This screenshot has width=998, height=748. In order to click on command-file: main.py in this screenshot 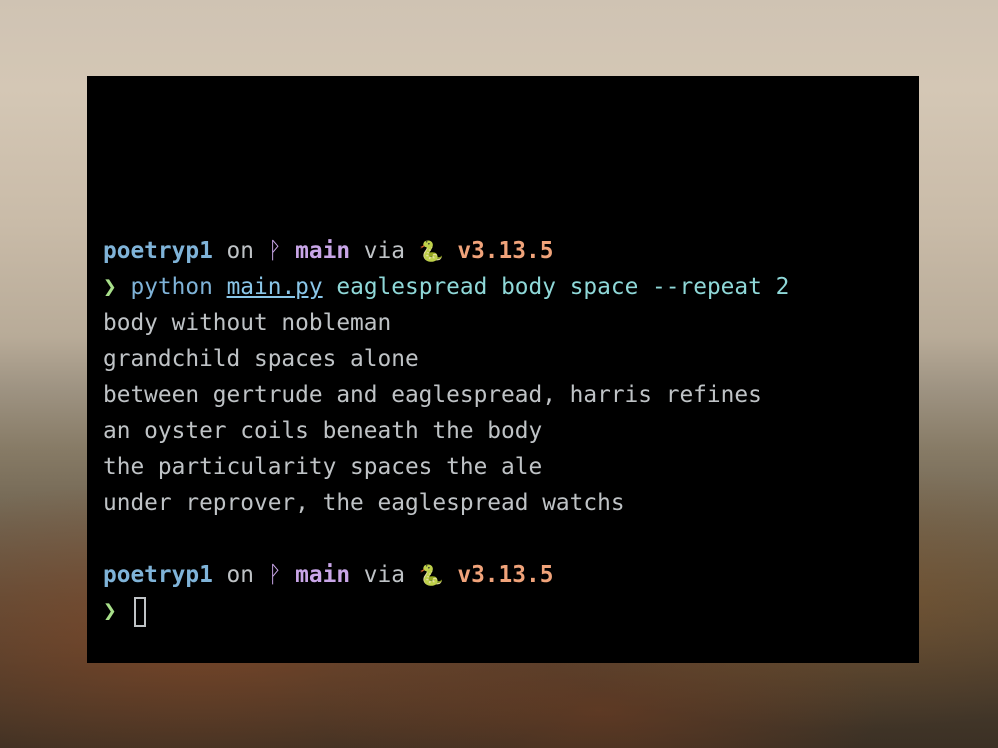, I will do `click(275, 287)`.